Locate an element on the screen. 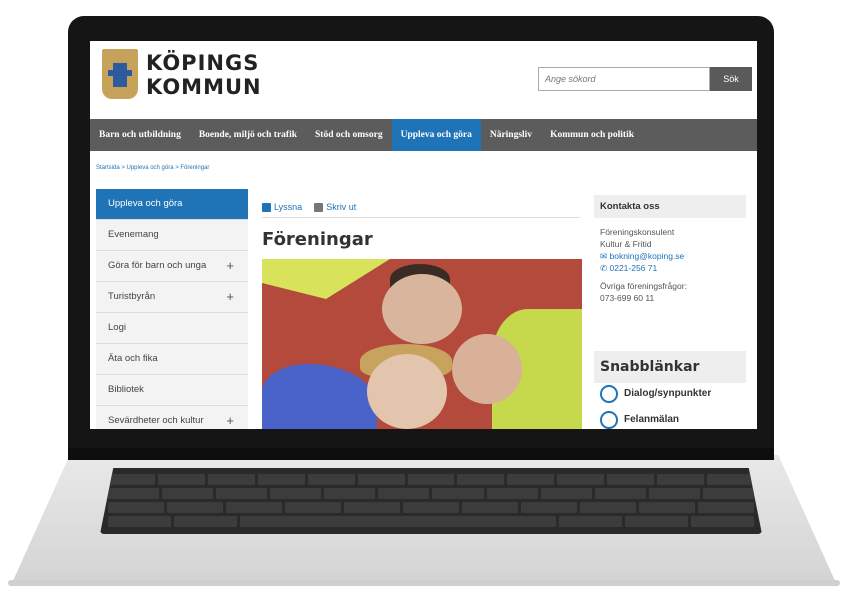 This screenshot has width=848, height=589. wrench-icon is located at coordinates (609, 420).